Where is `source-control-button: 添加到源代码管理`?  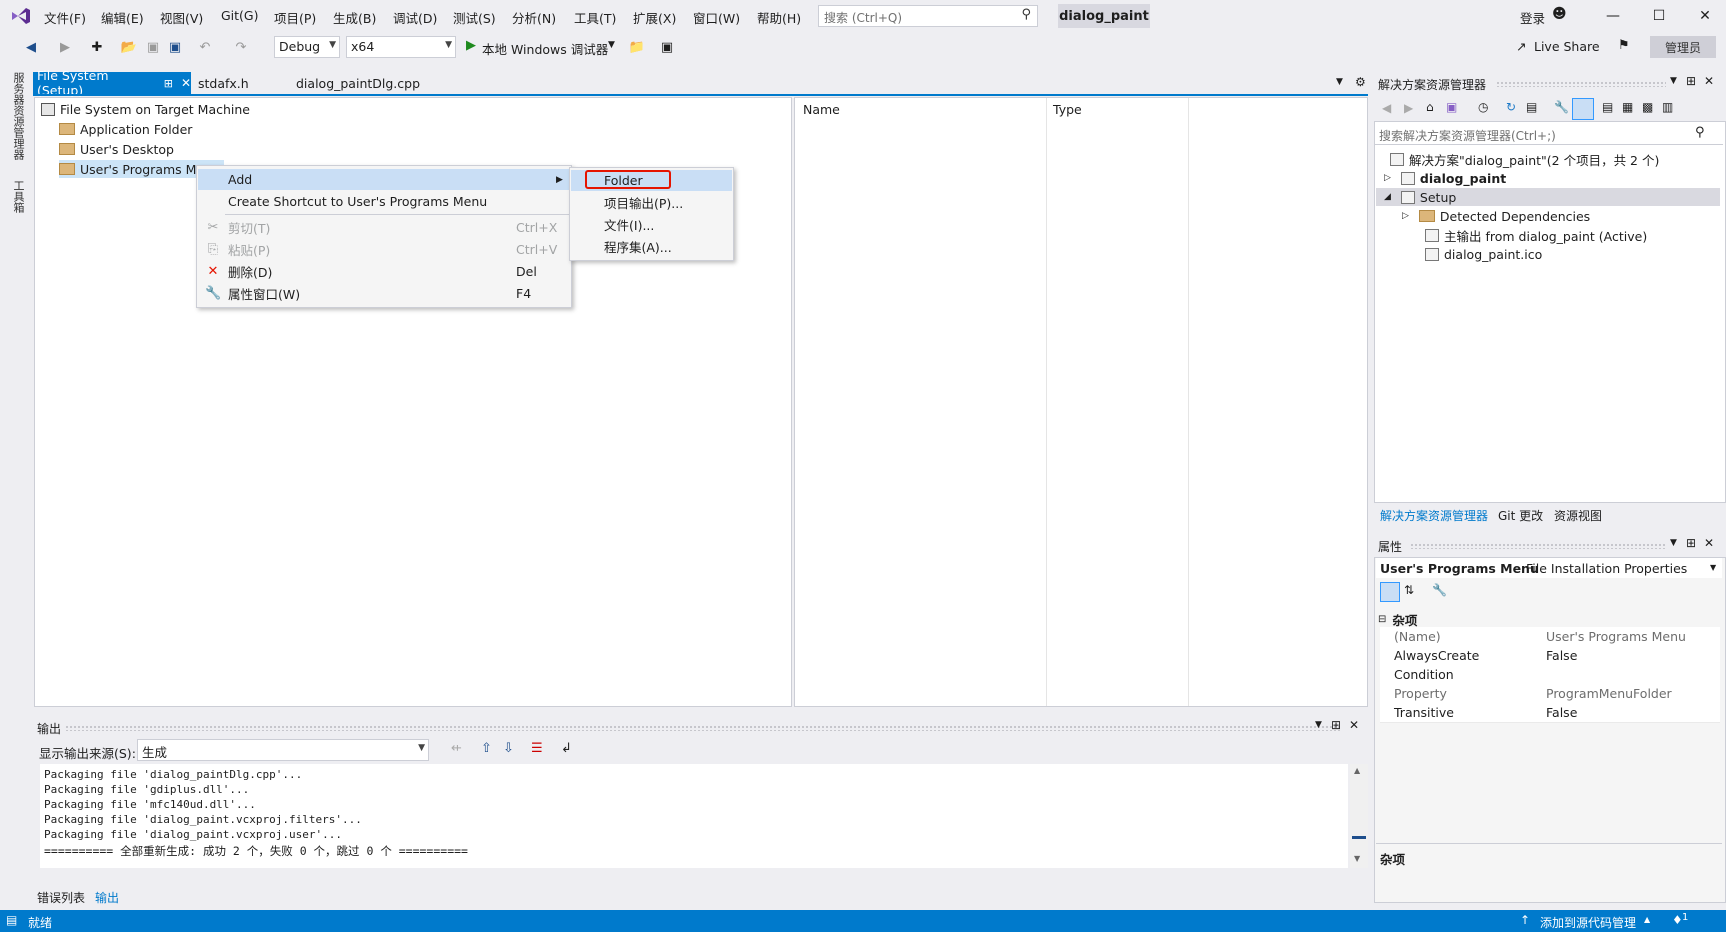 source-control-button: 添加到源代码管理 is located at coordinates (1588, 922).